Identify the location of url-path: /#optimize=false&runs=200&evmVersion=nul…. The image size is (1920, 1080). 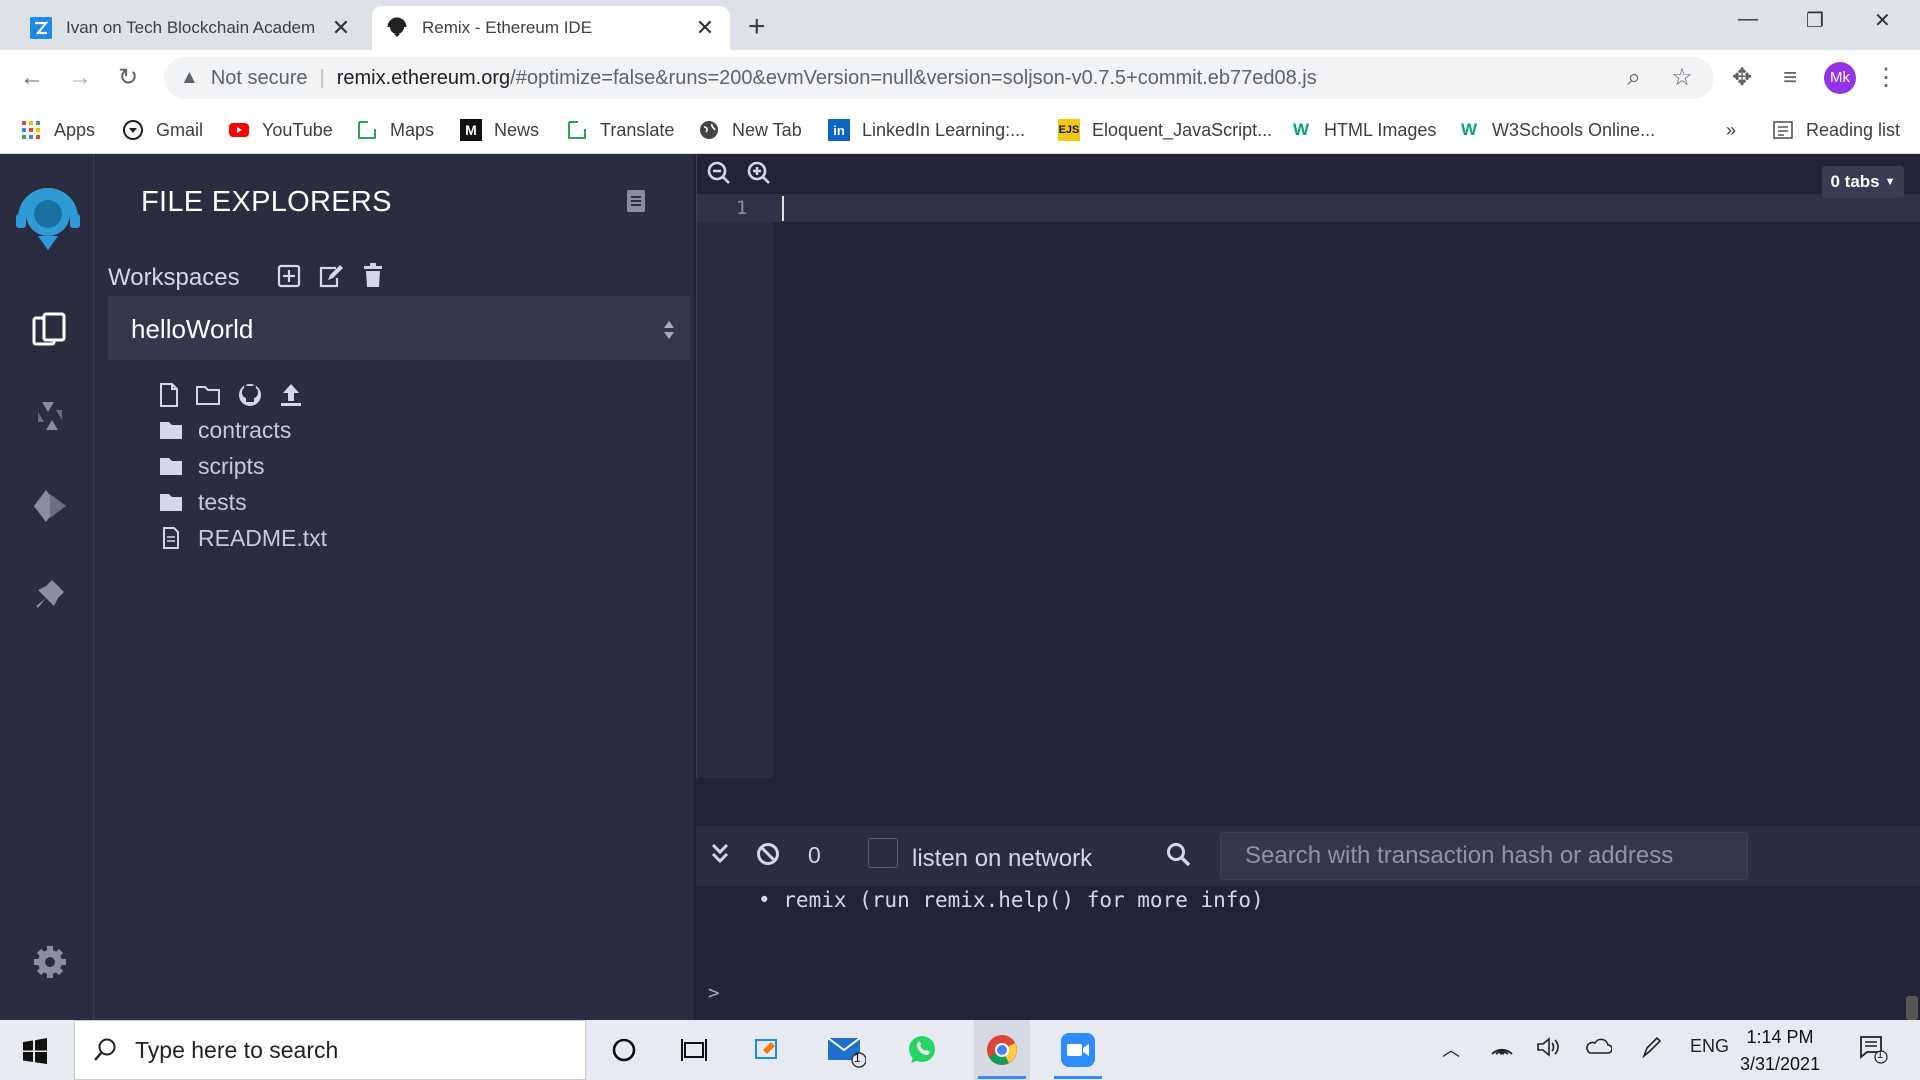
(913, 77).